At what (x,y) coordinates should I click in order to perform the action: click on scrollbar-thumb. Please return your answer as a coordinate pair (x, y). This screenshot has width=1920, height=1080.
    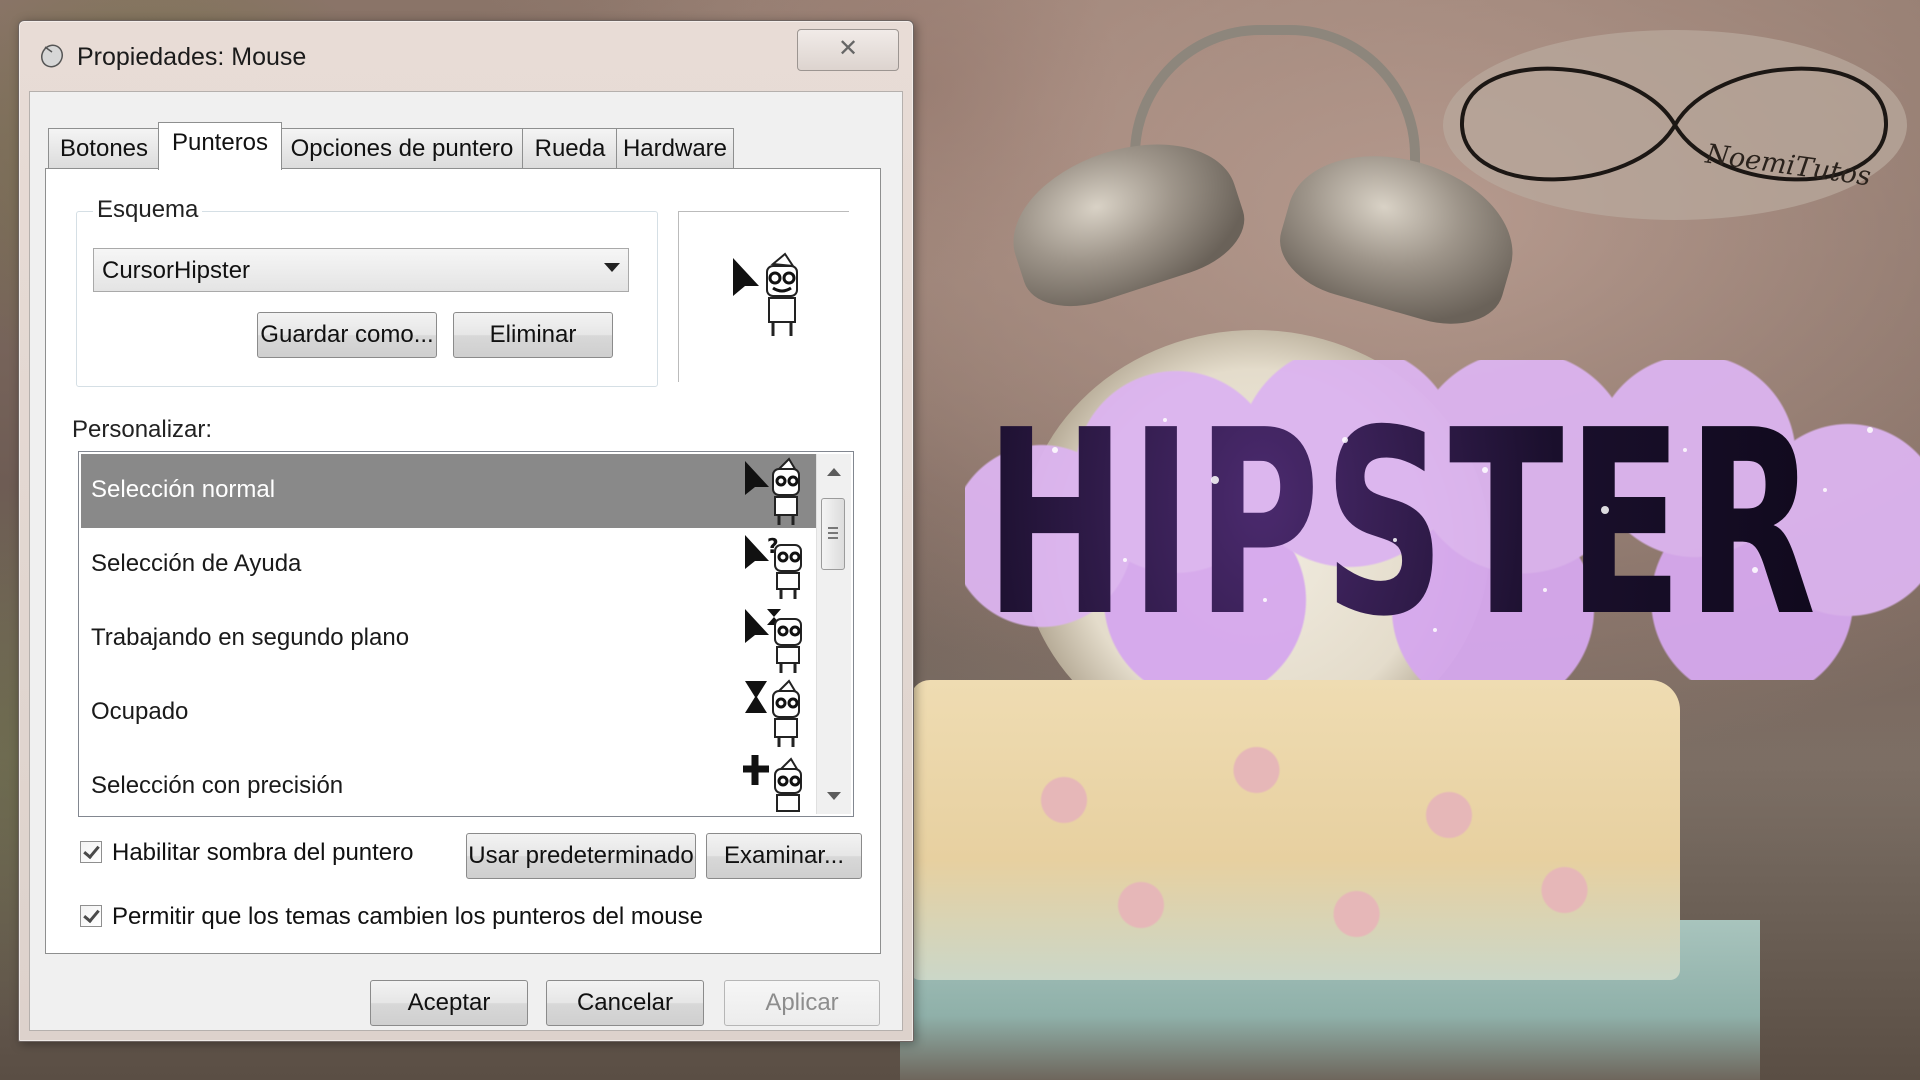
    Looking at the image, I should click on (833, 534).